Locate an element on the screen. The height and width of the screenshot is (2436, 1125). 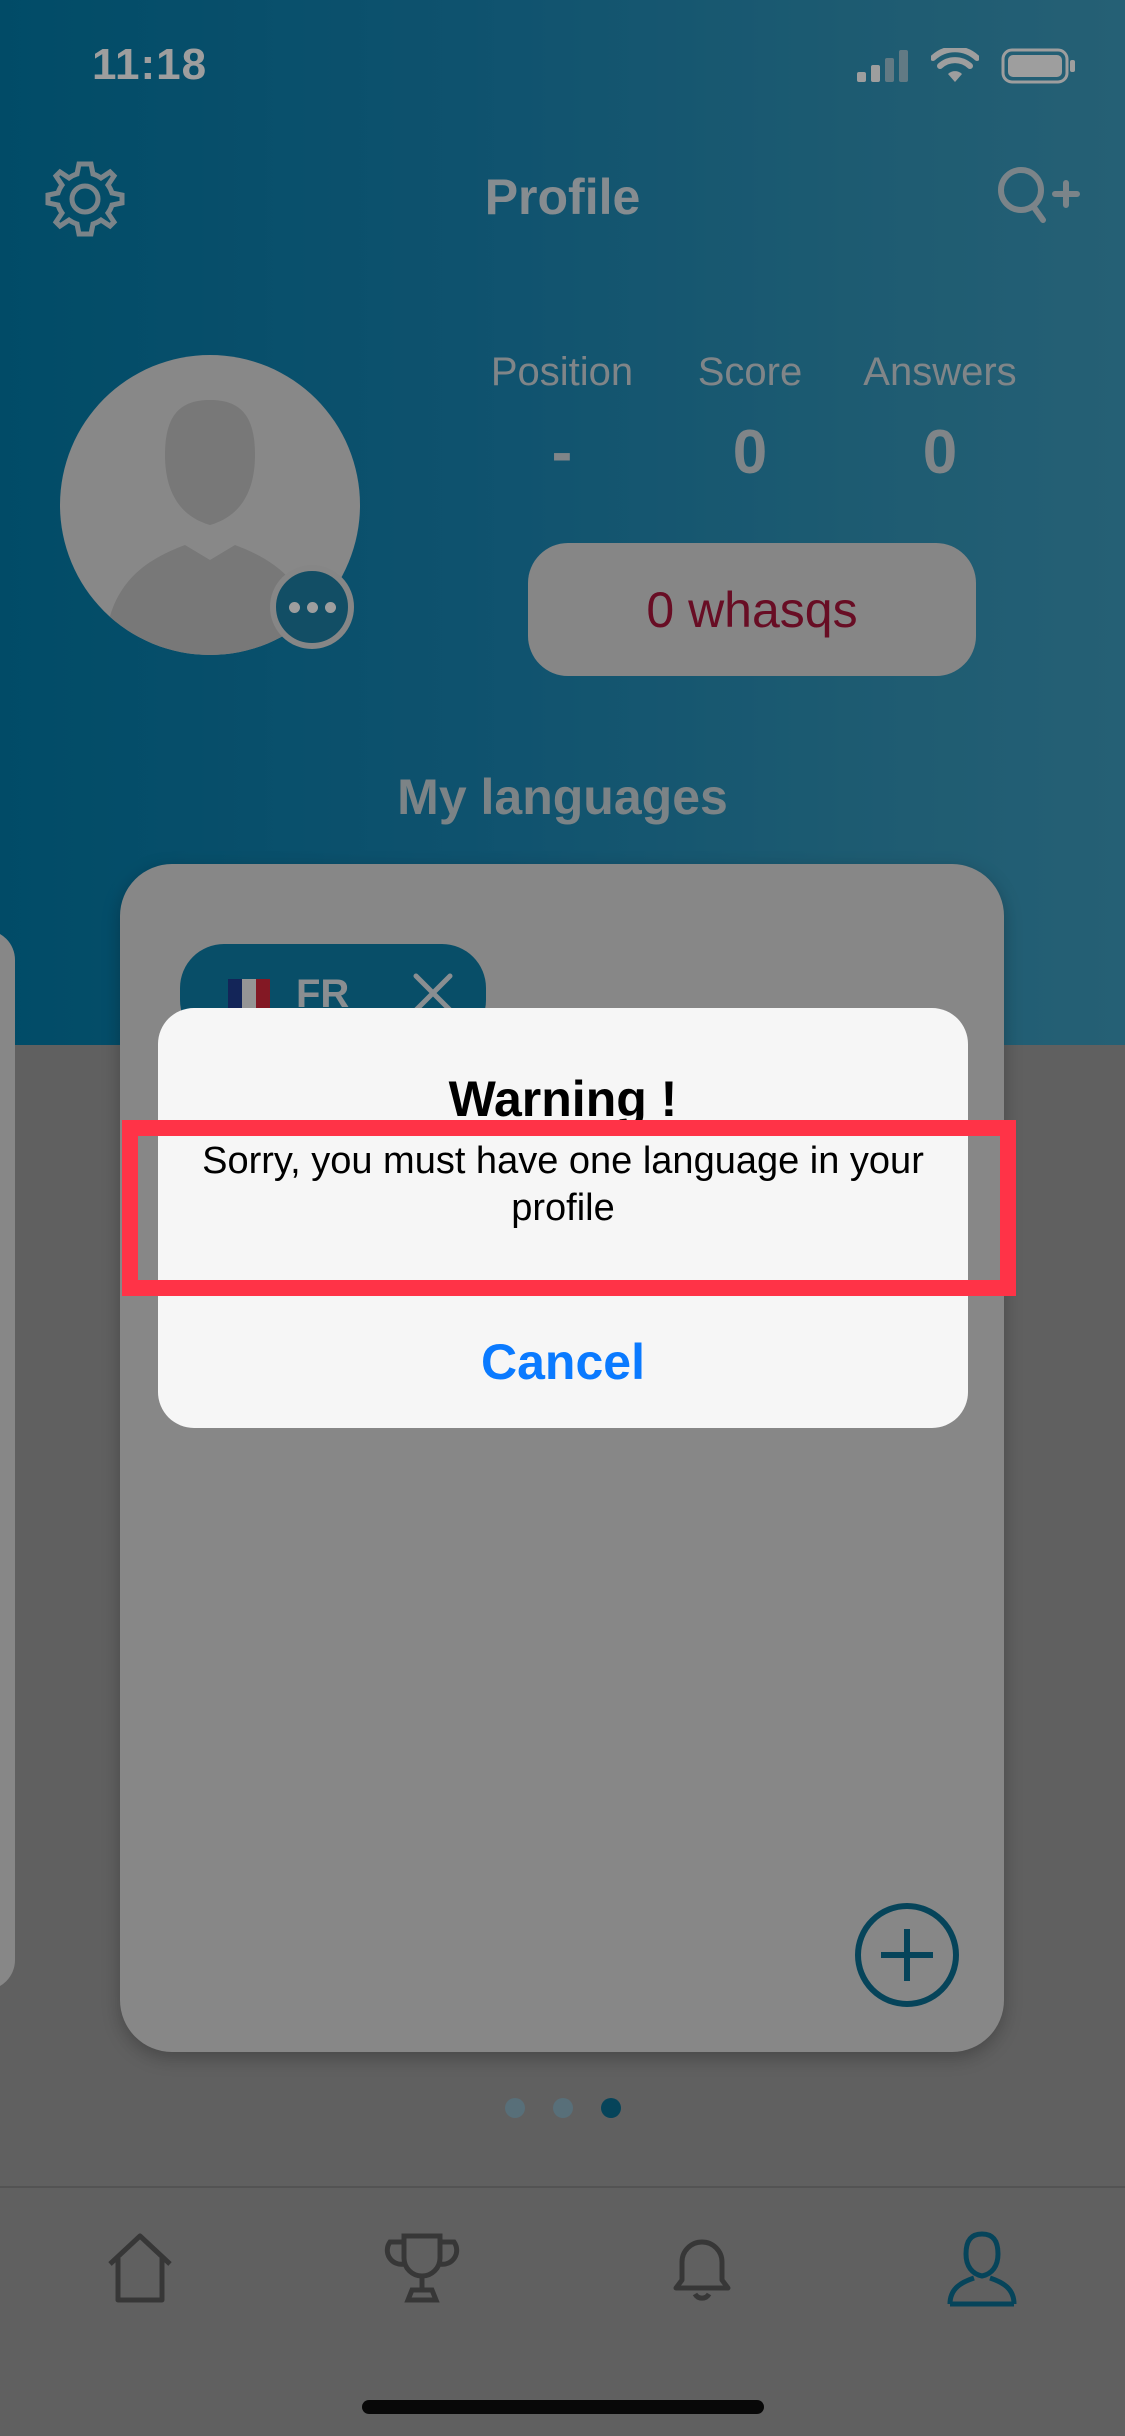
highlight-box is located at coordinates (569, 1208).